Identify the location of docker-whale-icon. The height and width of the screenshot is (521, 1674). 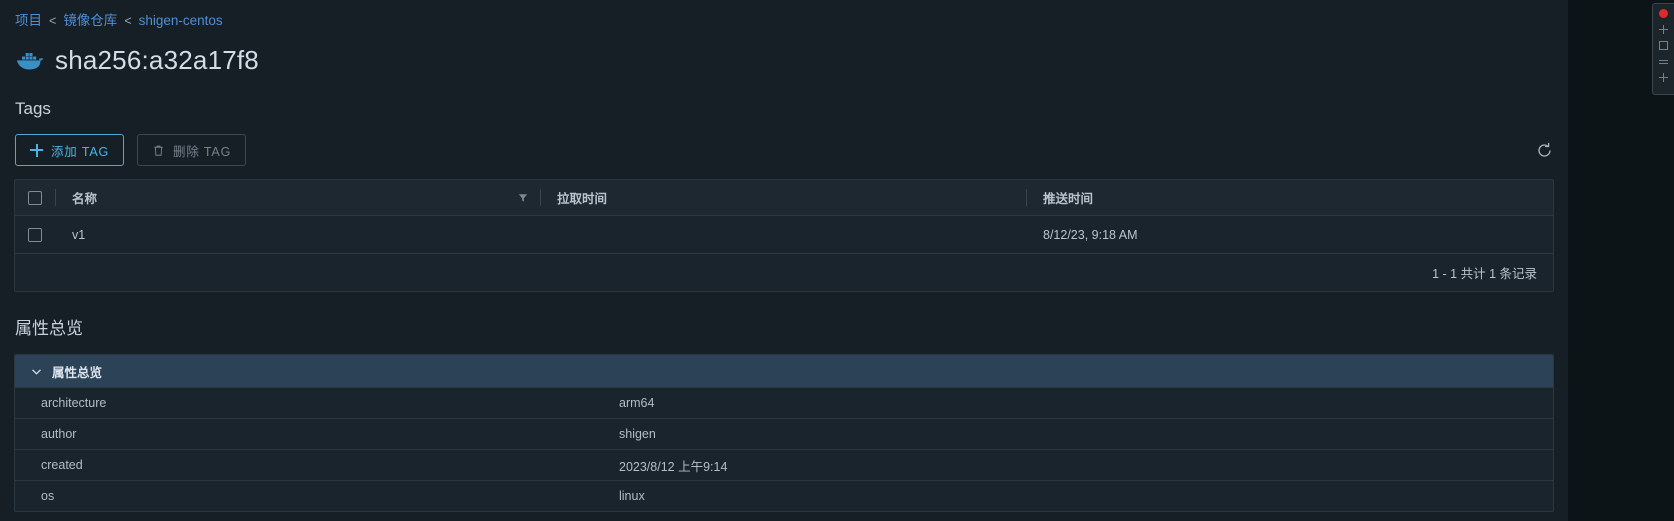
(30, 61).